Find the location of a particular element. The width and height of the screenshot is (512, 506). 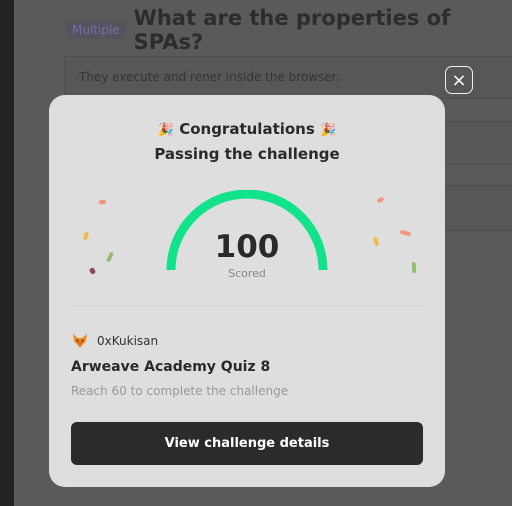

modal-title-text: Congratulations is located at coordinates (247, 129).